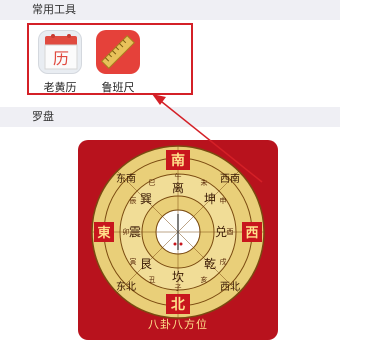 This screenshot has width=370, height=346. What do you see at coordinates (103, 233) in the screenshot?
I see `dir-east: 東` at bounding box center [103, 233].